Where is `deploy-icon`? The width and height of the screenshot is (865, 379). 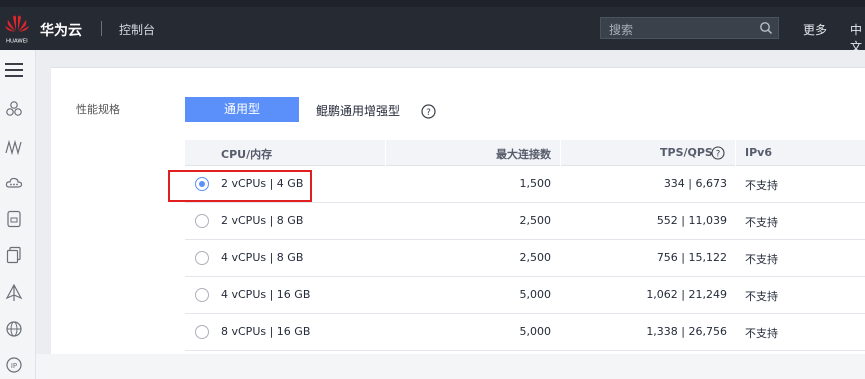
deploy-icon is located at coordinates (14, 293).